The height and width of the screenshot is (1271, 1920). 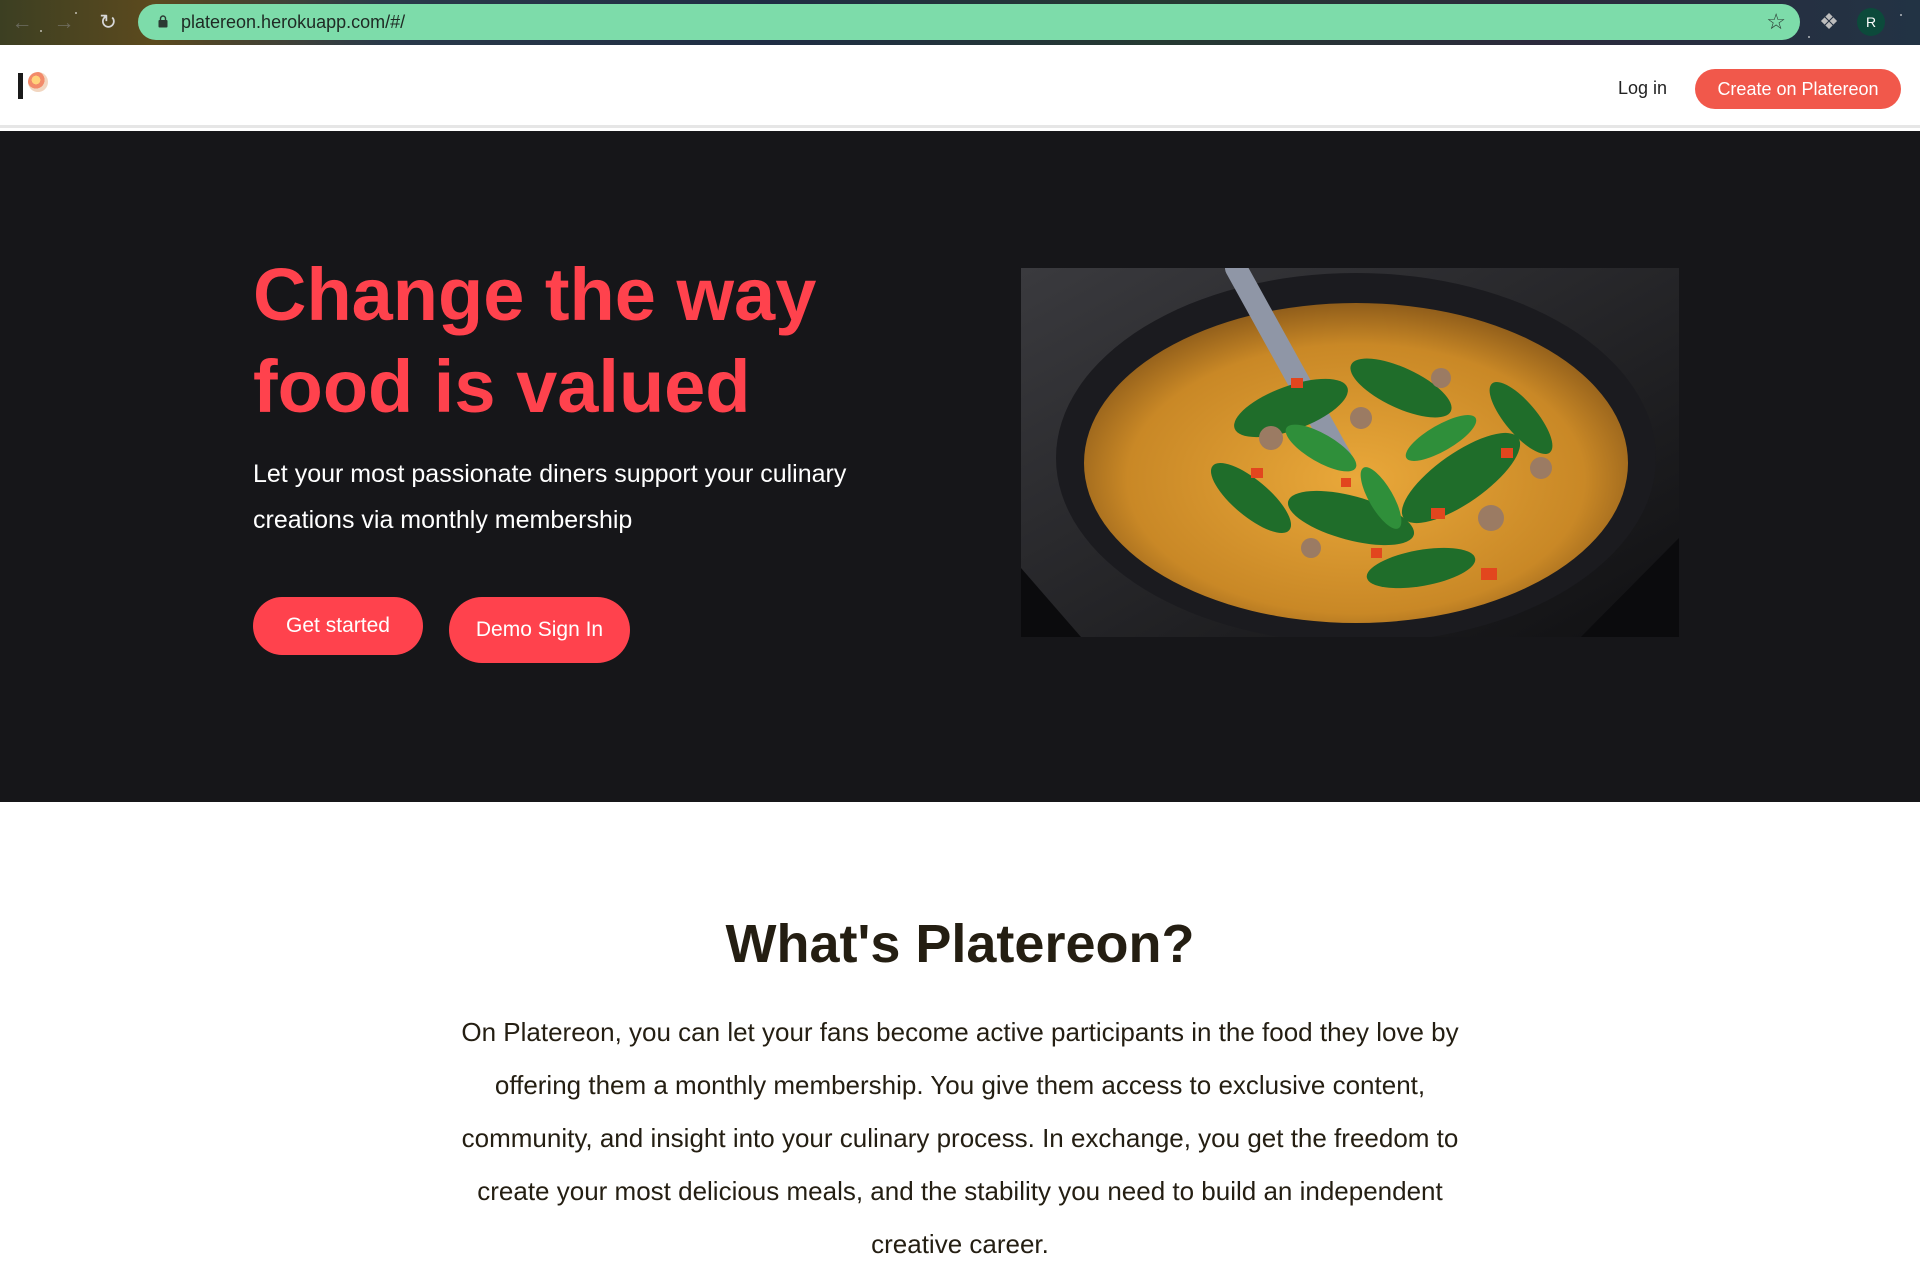 What do you see at coordinates (1829, 22) in the screenshot?
I see `puzzle-icon: ❖` at bounding box center [1829, 22].